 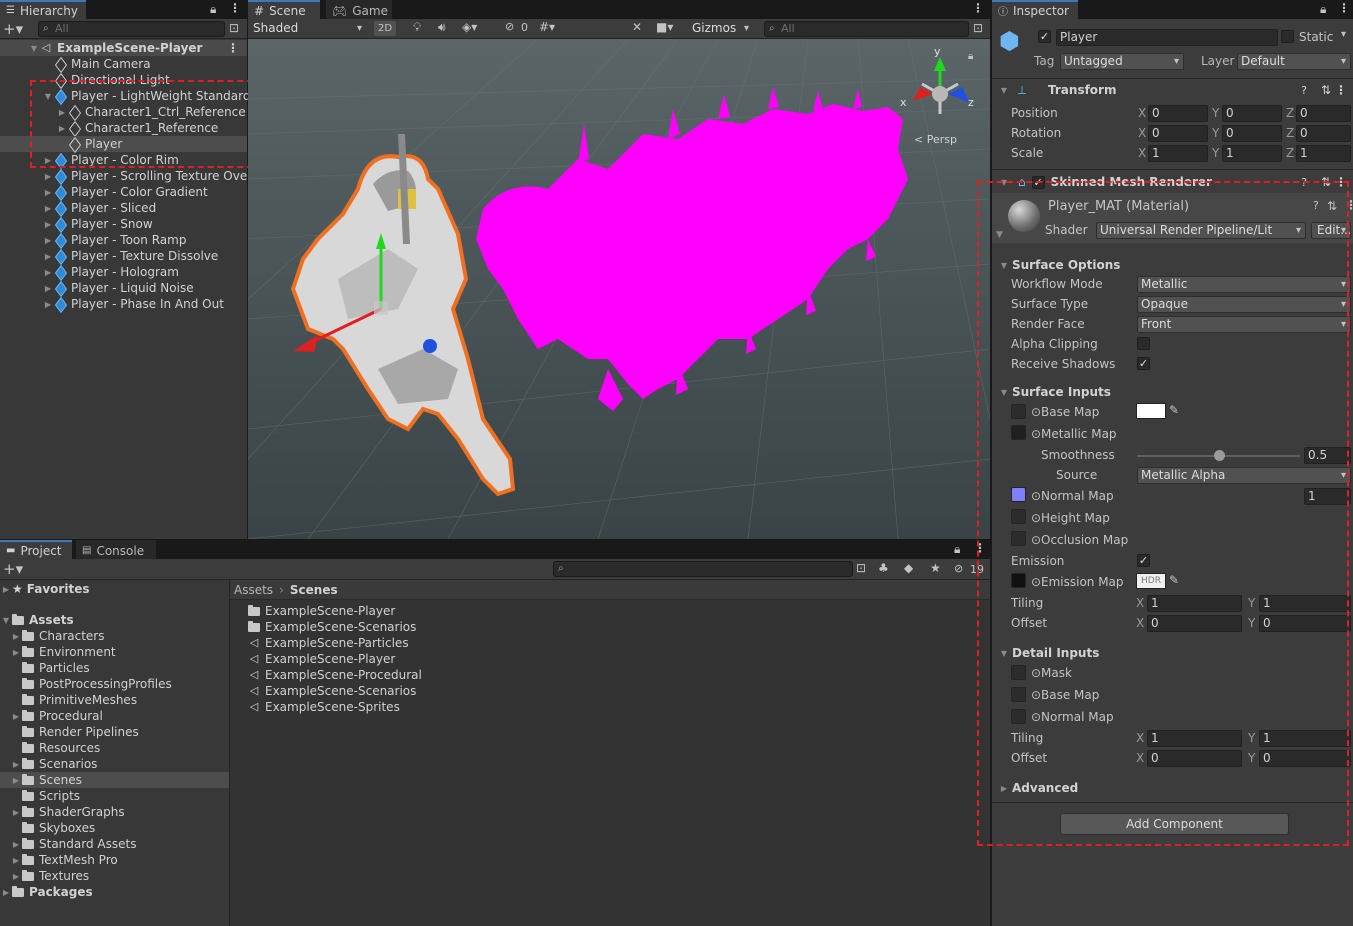 I want to click on scene-search-input: All, so click(x=866, y=29).